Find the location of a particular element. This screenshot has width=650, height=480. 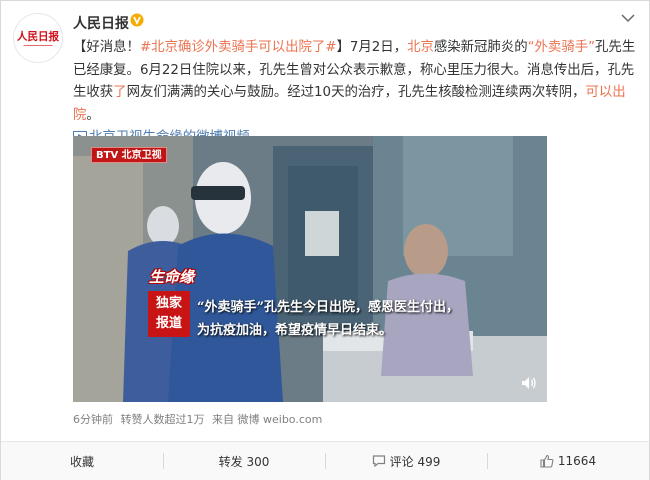

peoples-daily-logo: 人民日报 is located at coordinates (38, 38).